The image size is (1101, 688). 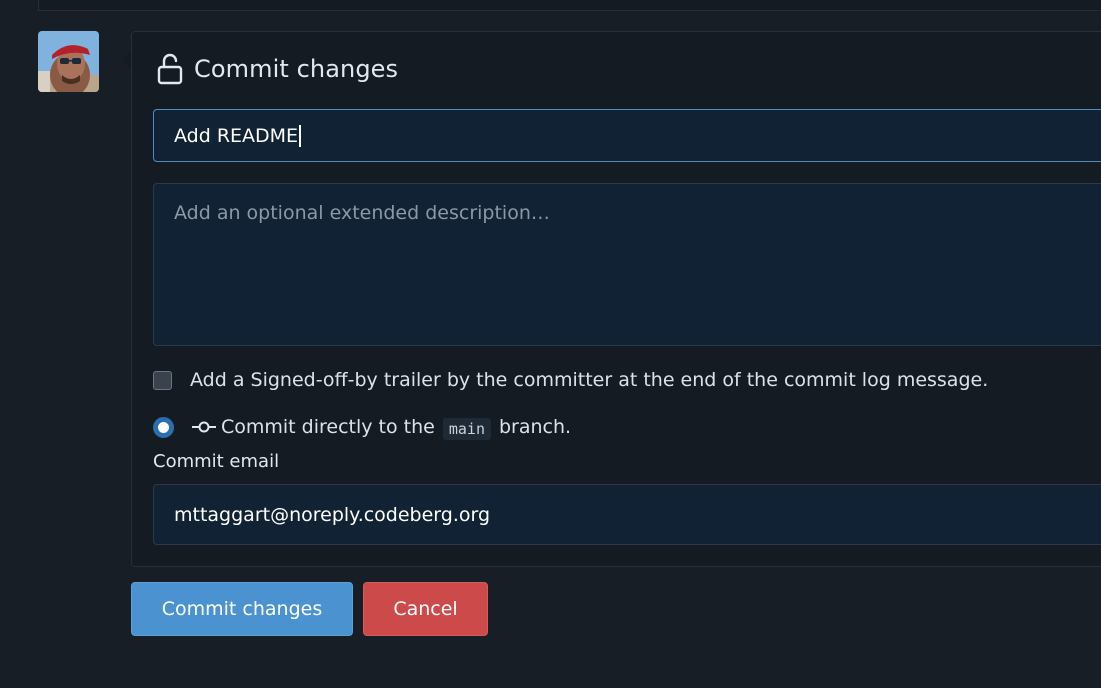 I want to click on cancel-button: Cancel, so click(x=425, y=609).